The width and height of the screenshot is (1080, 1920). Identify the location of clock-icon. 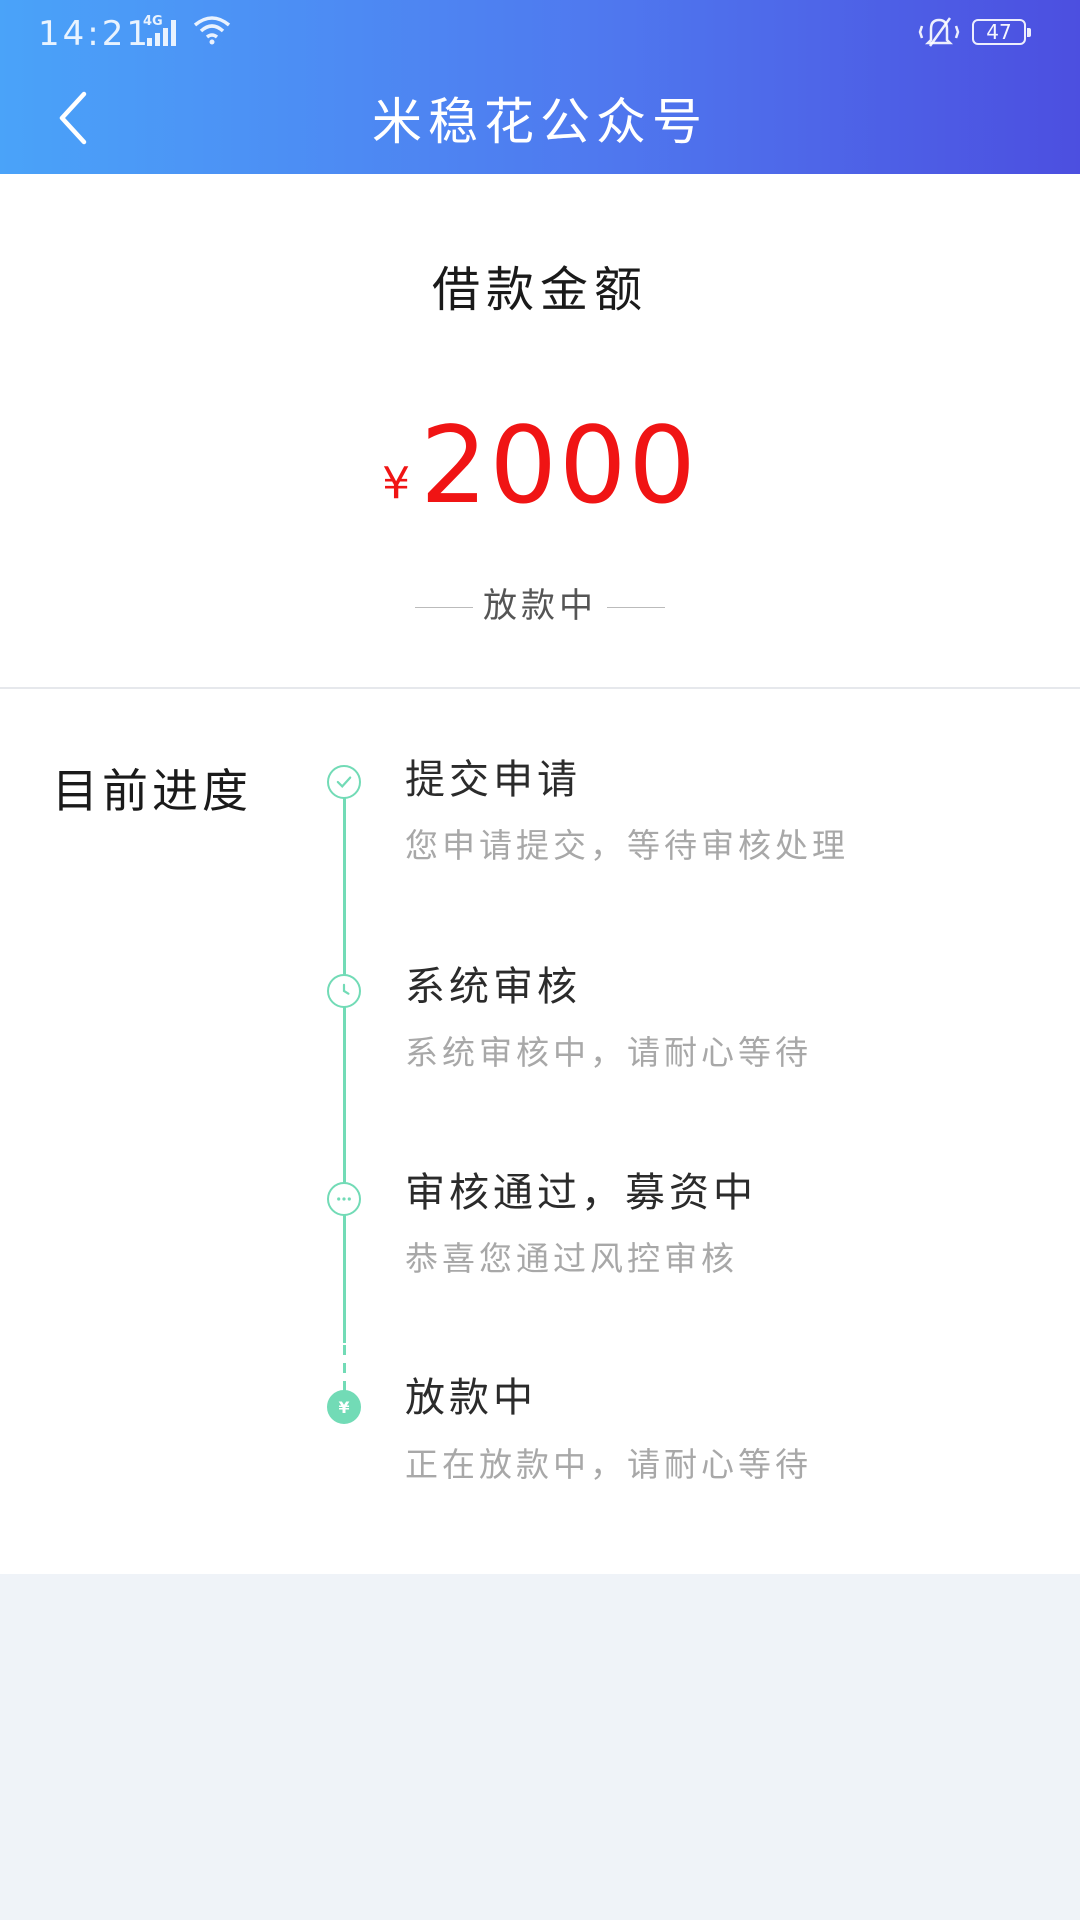
(344, 991).